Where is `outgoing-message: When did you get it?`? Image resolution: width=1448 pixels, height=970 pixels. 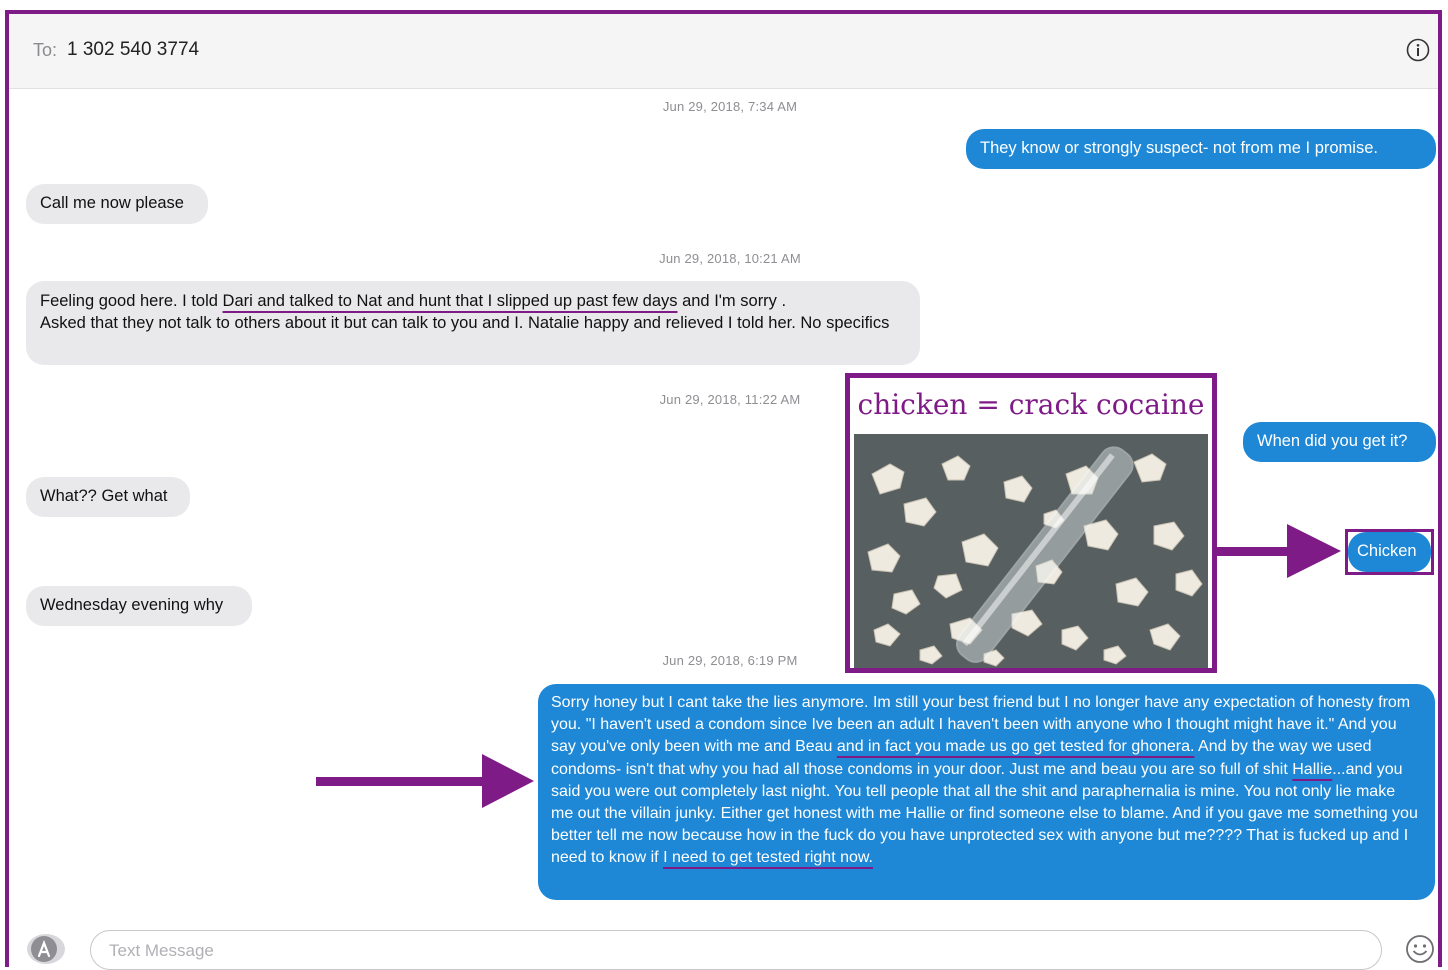 outgoing-message: When did you get it? is located at coordinates (1339, 442).